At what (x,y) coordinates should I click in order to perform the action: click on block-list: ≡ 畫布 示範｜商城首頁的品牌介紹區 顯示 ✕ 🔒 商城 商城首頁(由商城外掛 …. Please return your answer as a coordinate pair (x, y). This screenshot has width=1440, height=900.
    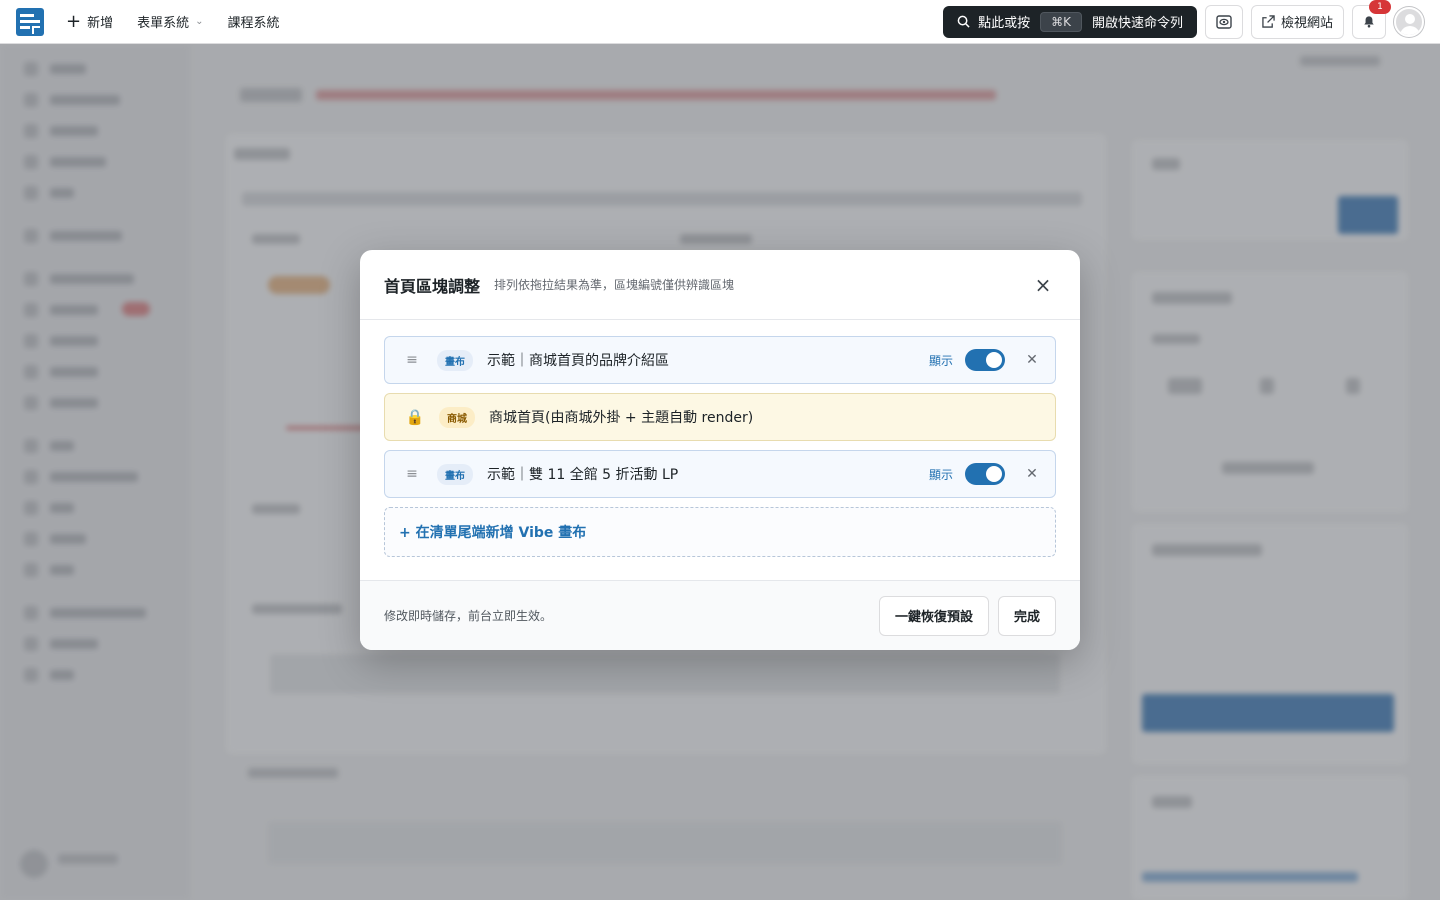
    Looking at the image, I should click on (720, 438).